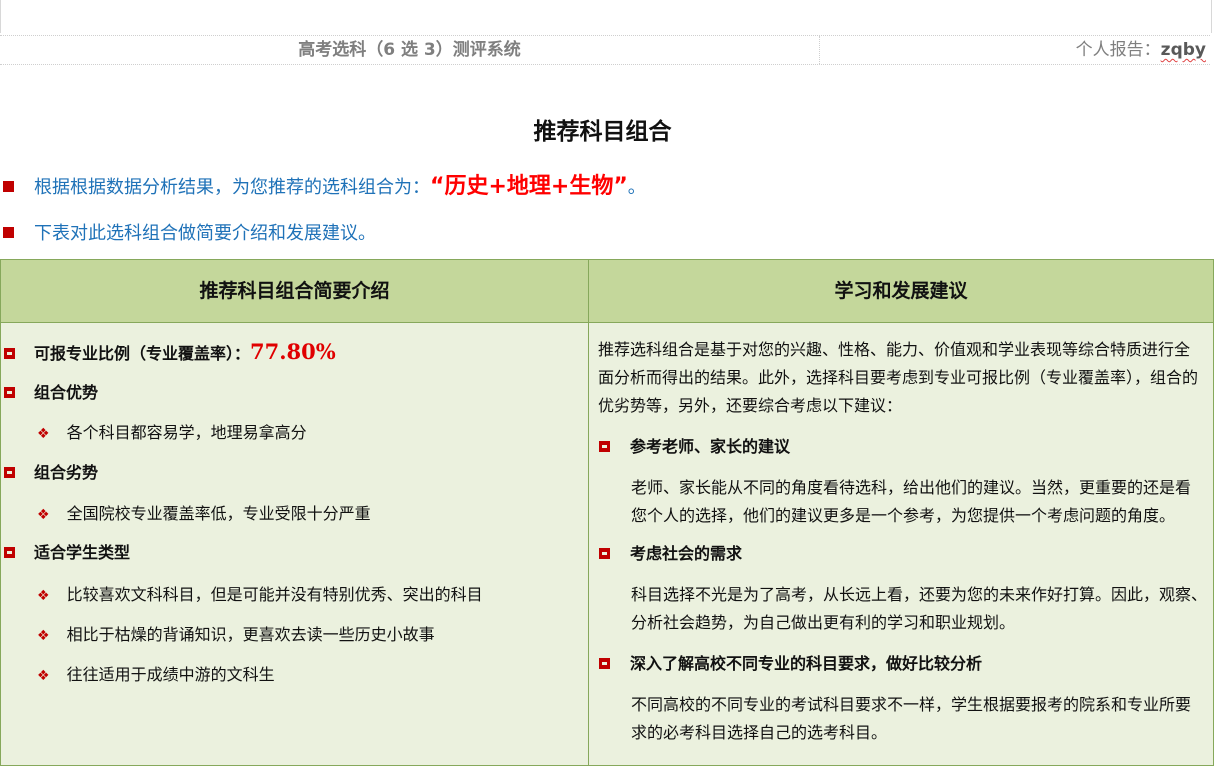  Describe the element at coordinates (1118, 50) in the screenshot. I see `report-label: 个人报告：` at that location.